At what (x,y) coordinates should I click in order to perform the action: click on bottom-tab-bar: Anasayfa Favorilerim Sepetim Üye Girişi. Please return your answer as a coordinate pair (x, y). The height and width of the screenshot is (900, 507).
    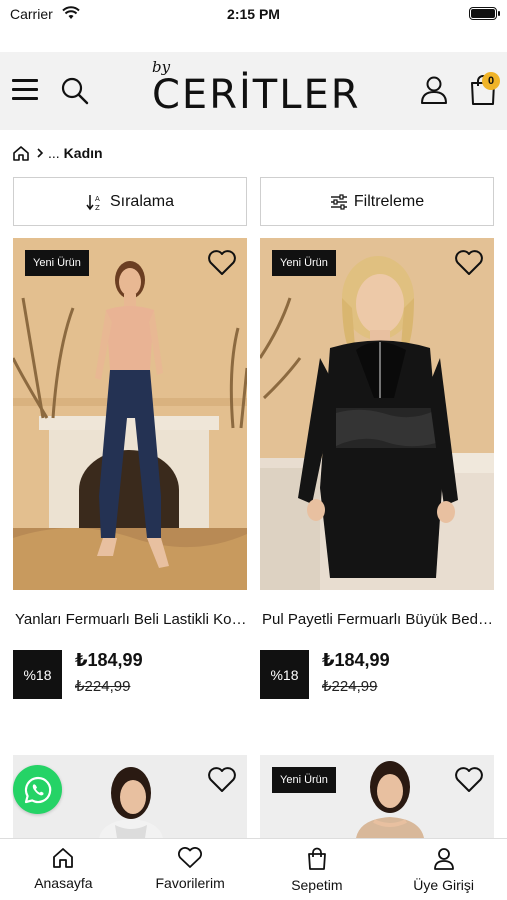
    Looking at the image, I should click on (253, 869).